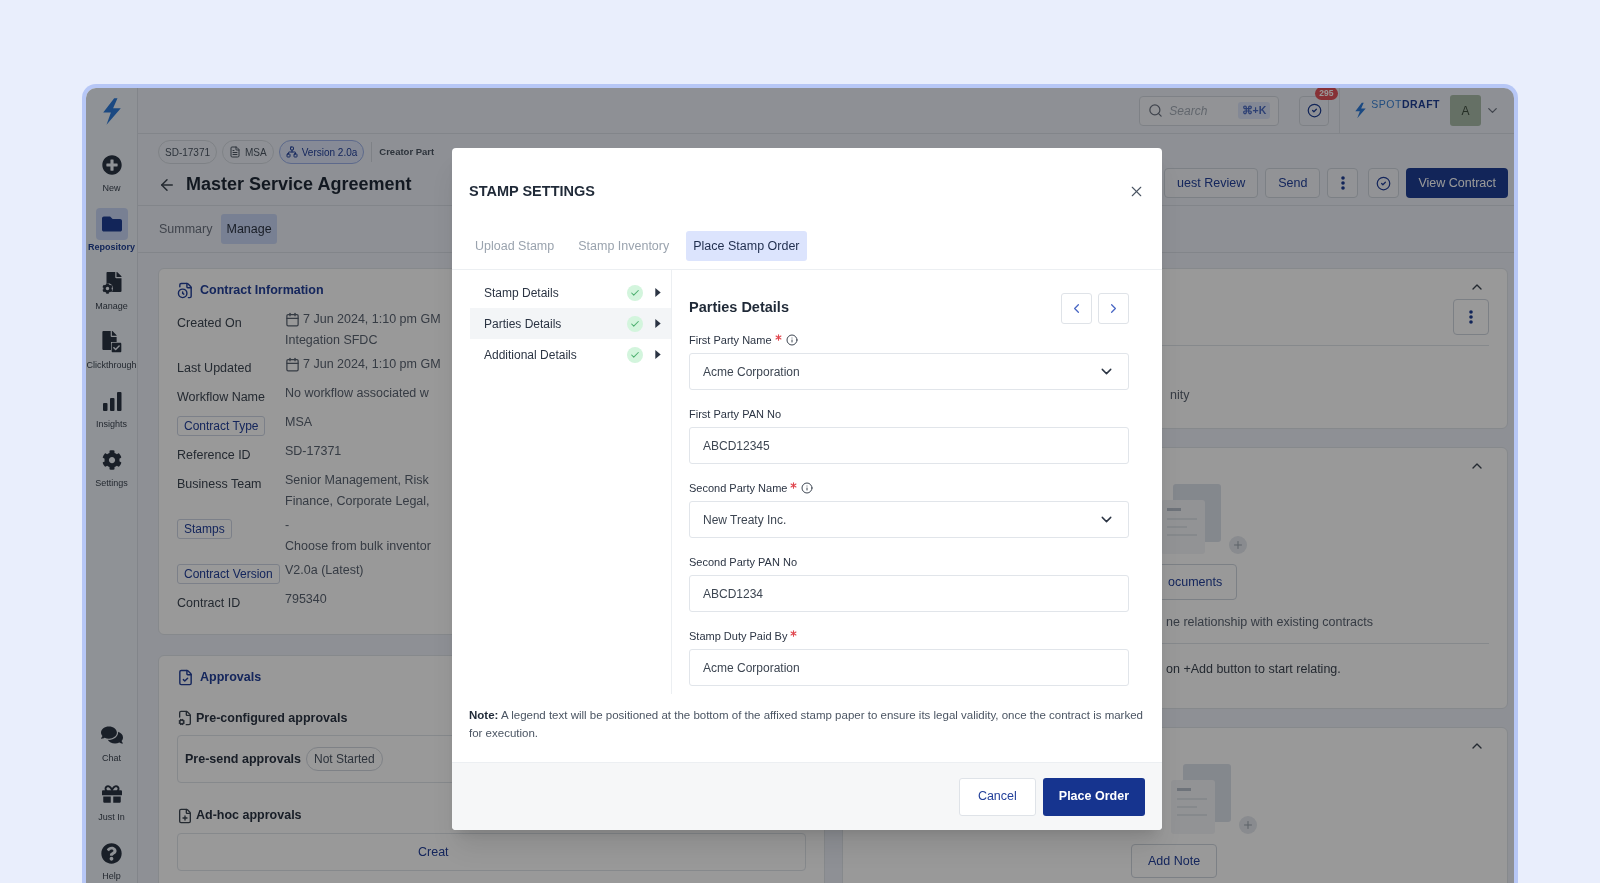 The width and height of the screenshot is (1600, 883). Describe the element at coordinates (515, 246) in the screenshot. I see `dialog-tab: Upload Stamp` at that location.